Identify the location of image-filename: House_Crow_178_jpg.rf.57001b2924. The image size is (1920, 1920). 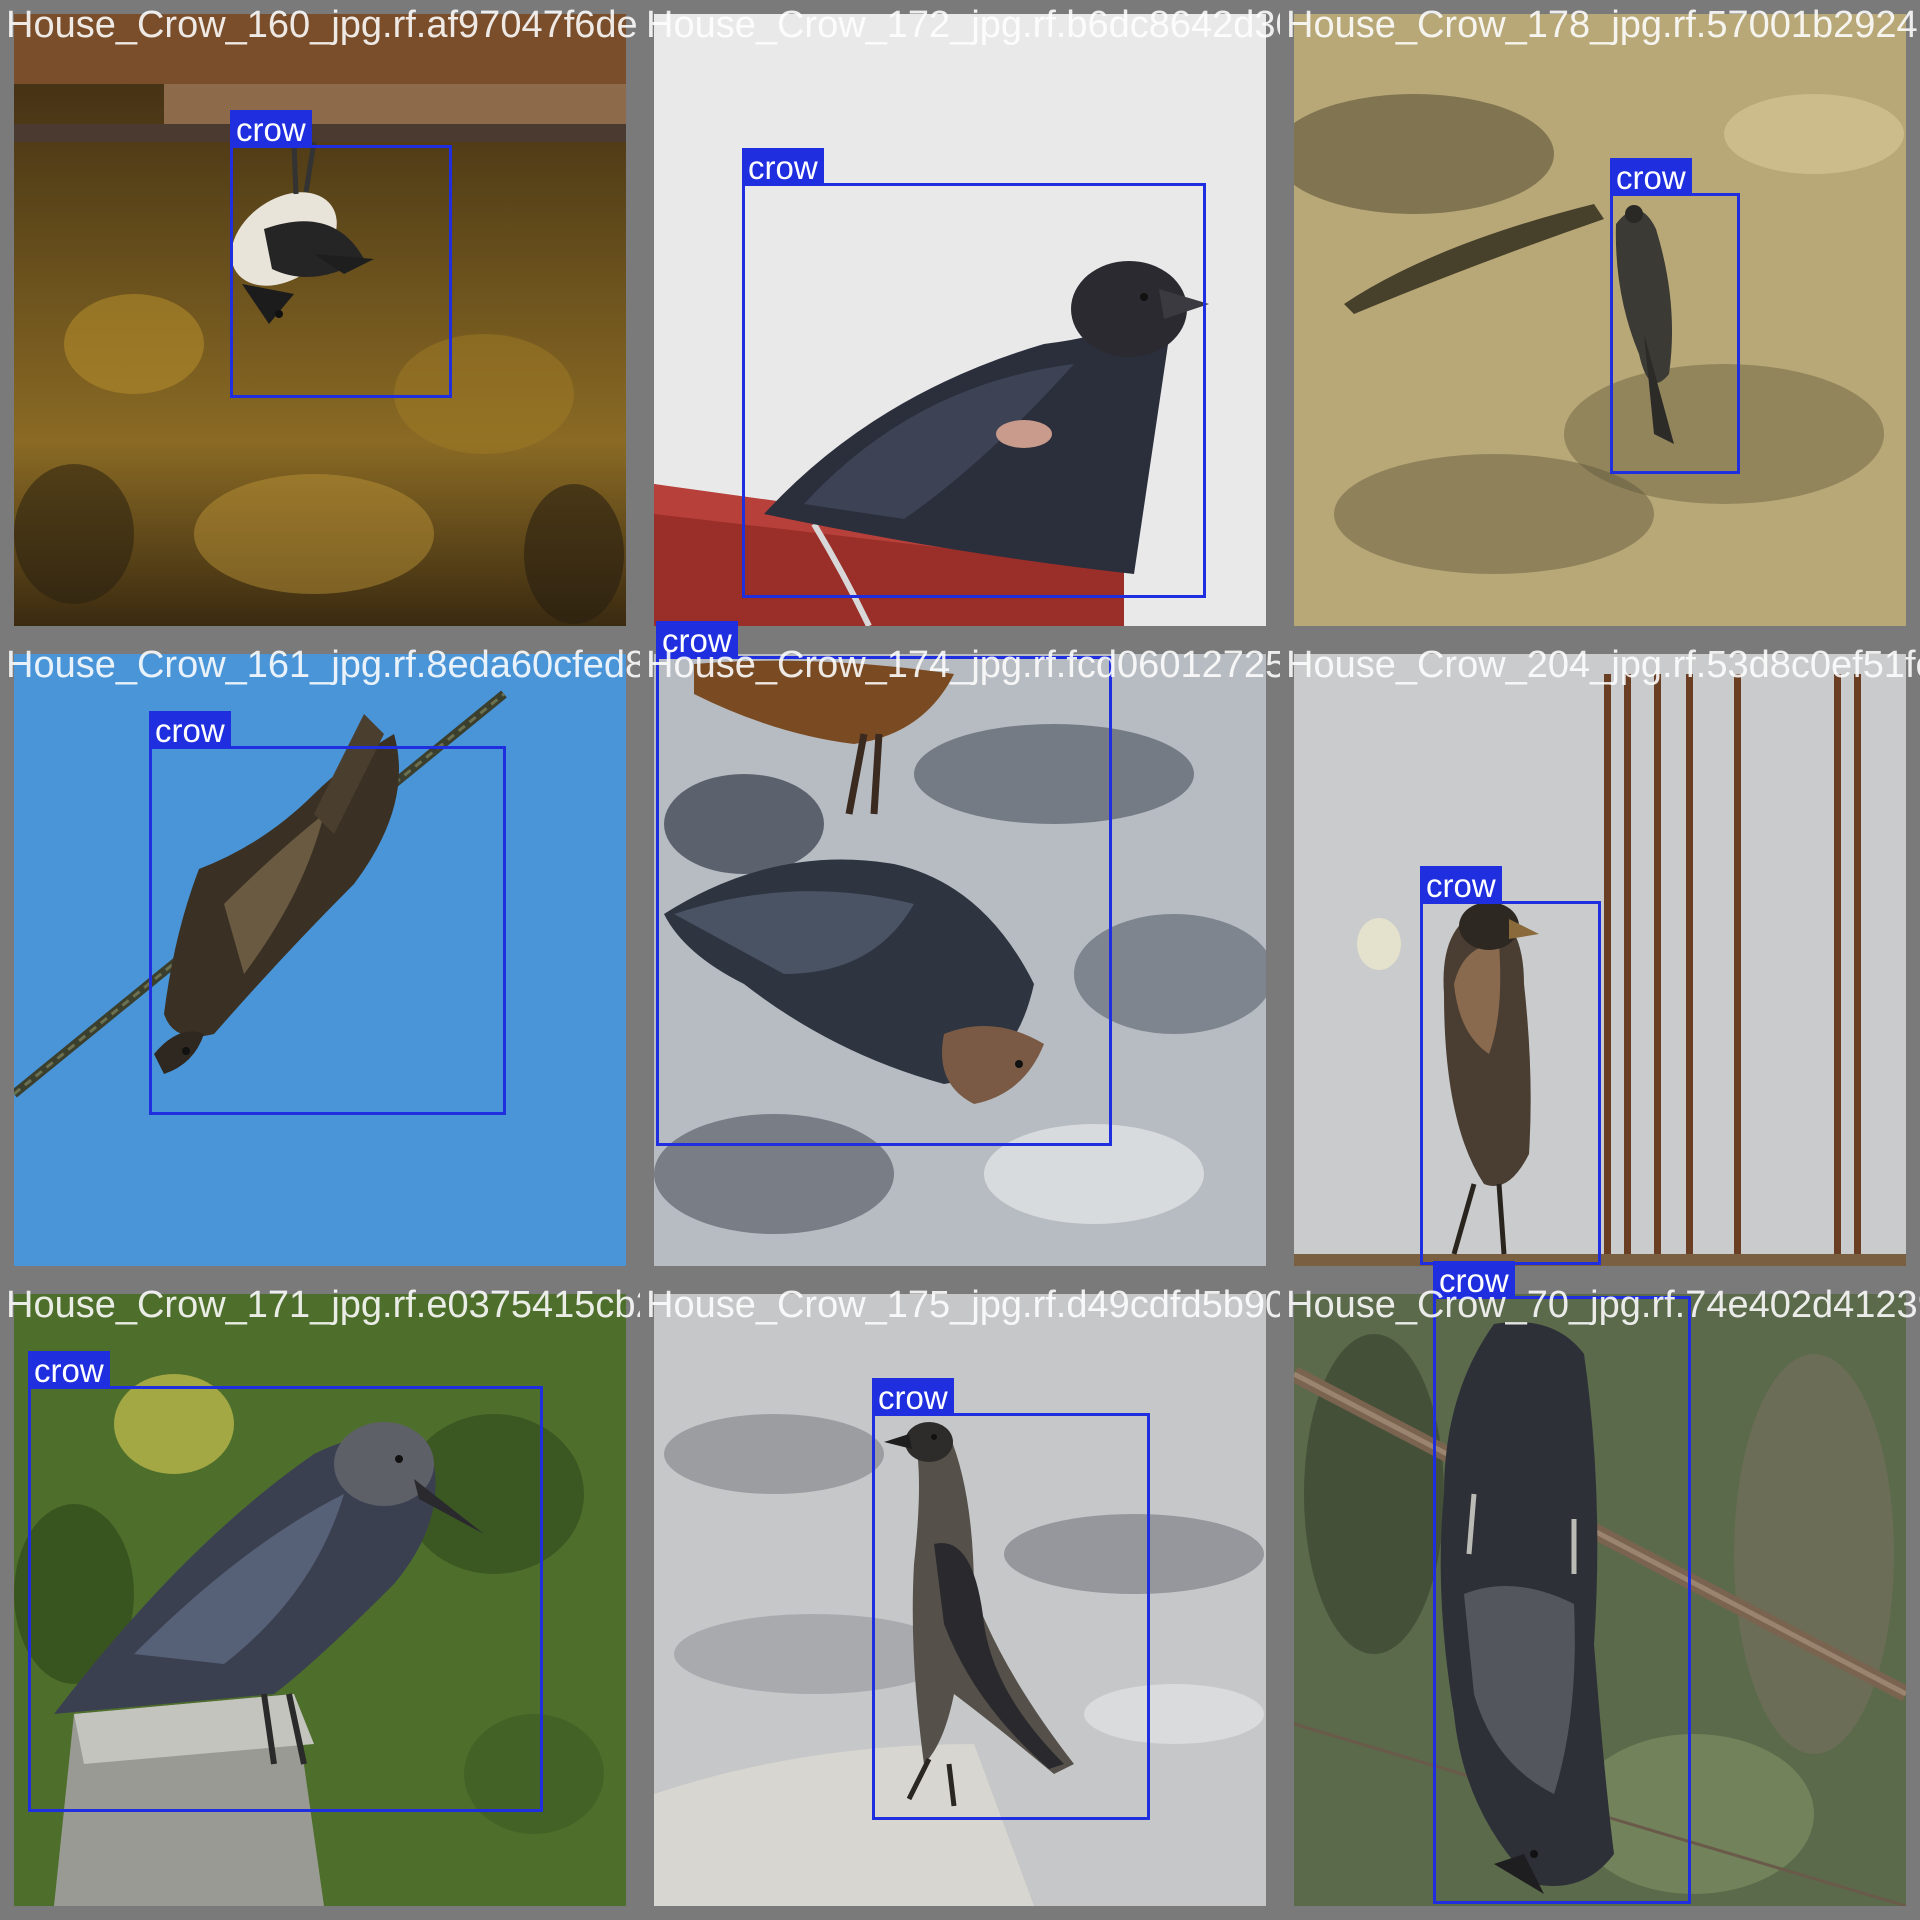
(1602, 25).